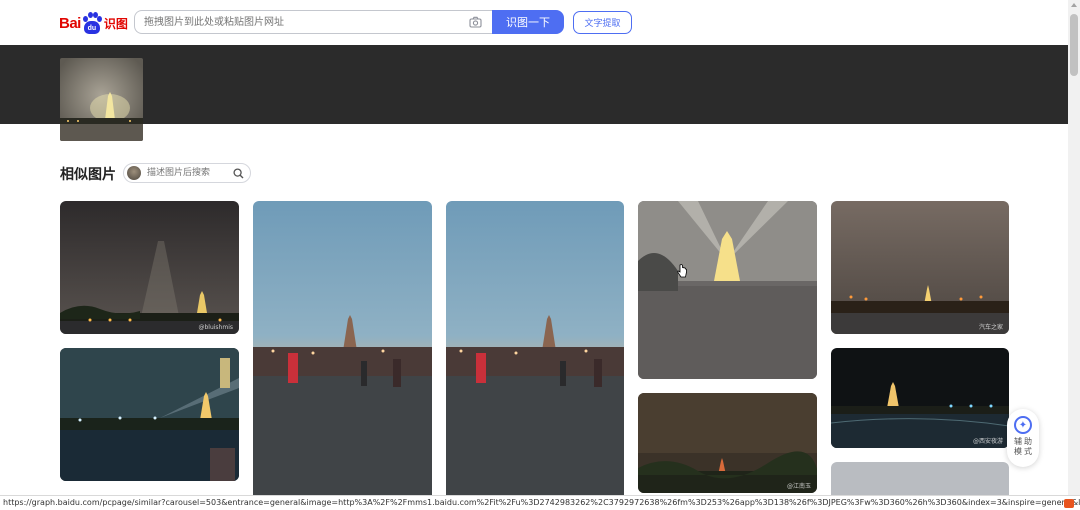 The image size is (1080, 510). I want to click on extension-icon, so click(1069, 503).